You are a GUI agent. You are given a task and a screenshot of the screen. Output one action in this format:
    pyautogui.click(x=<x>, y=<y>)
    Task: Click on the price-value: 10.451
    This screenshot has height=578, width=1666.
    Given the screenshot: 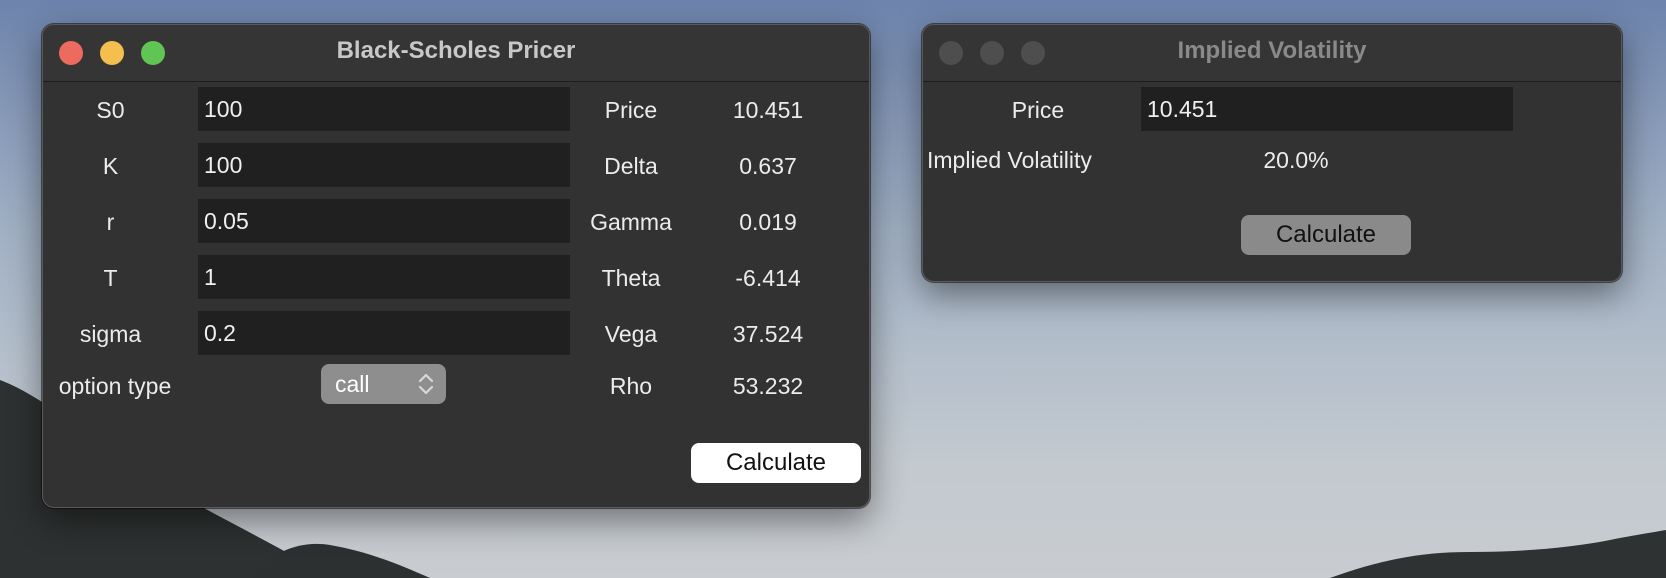 What is the action you would take?
    pyautogui.click(x=768, y=110)
    